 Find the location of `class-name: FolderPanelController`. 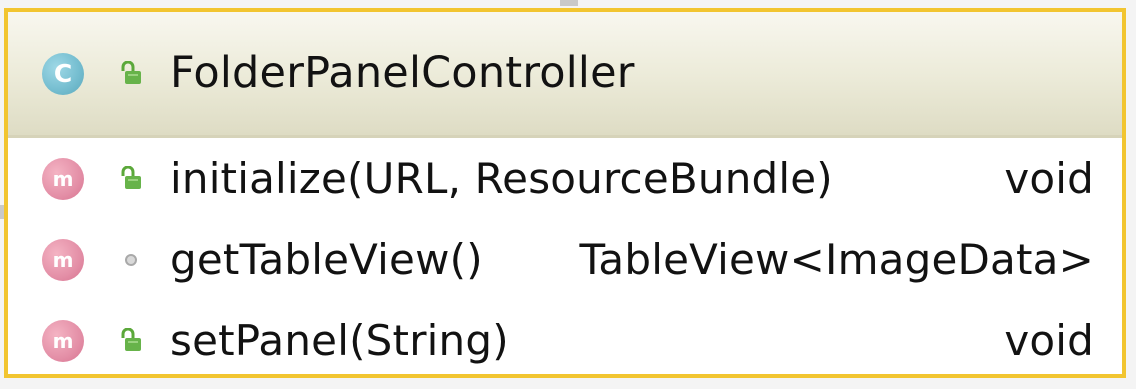

class-name: FolderPanelController is located at coordinates (402, 73).